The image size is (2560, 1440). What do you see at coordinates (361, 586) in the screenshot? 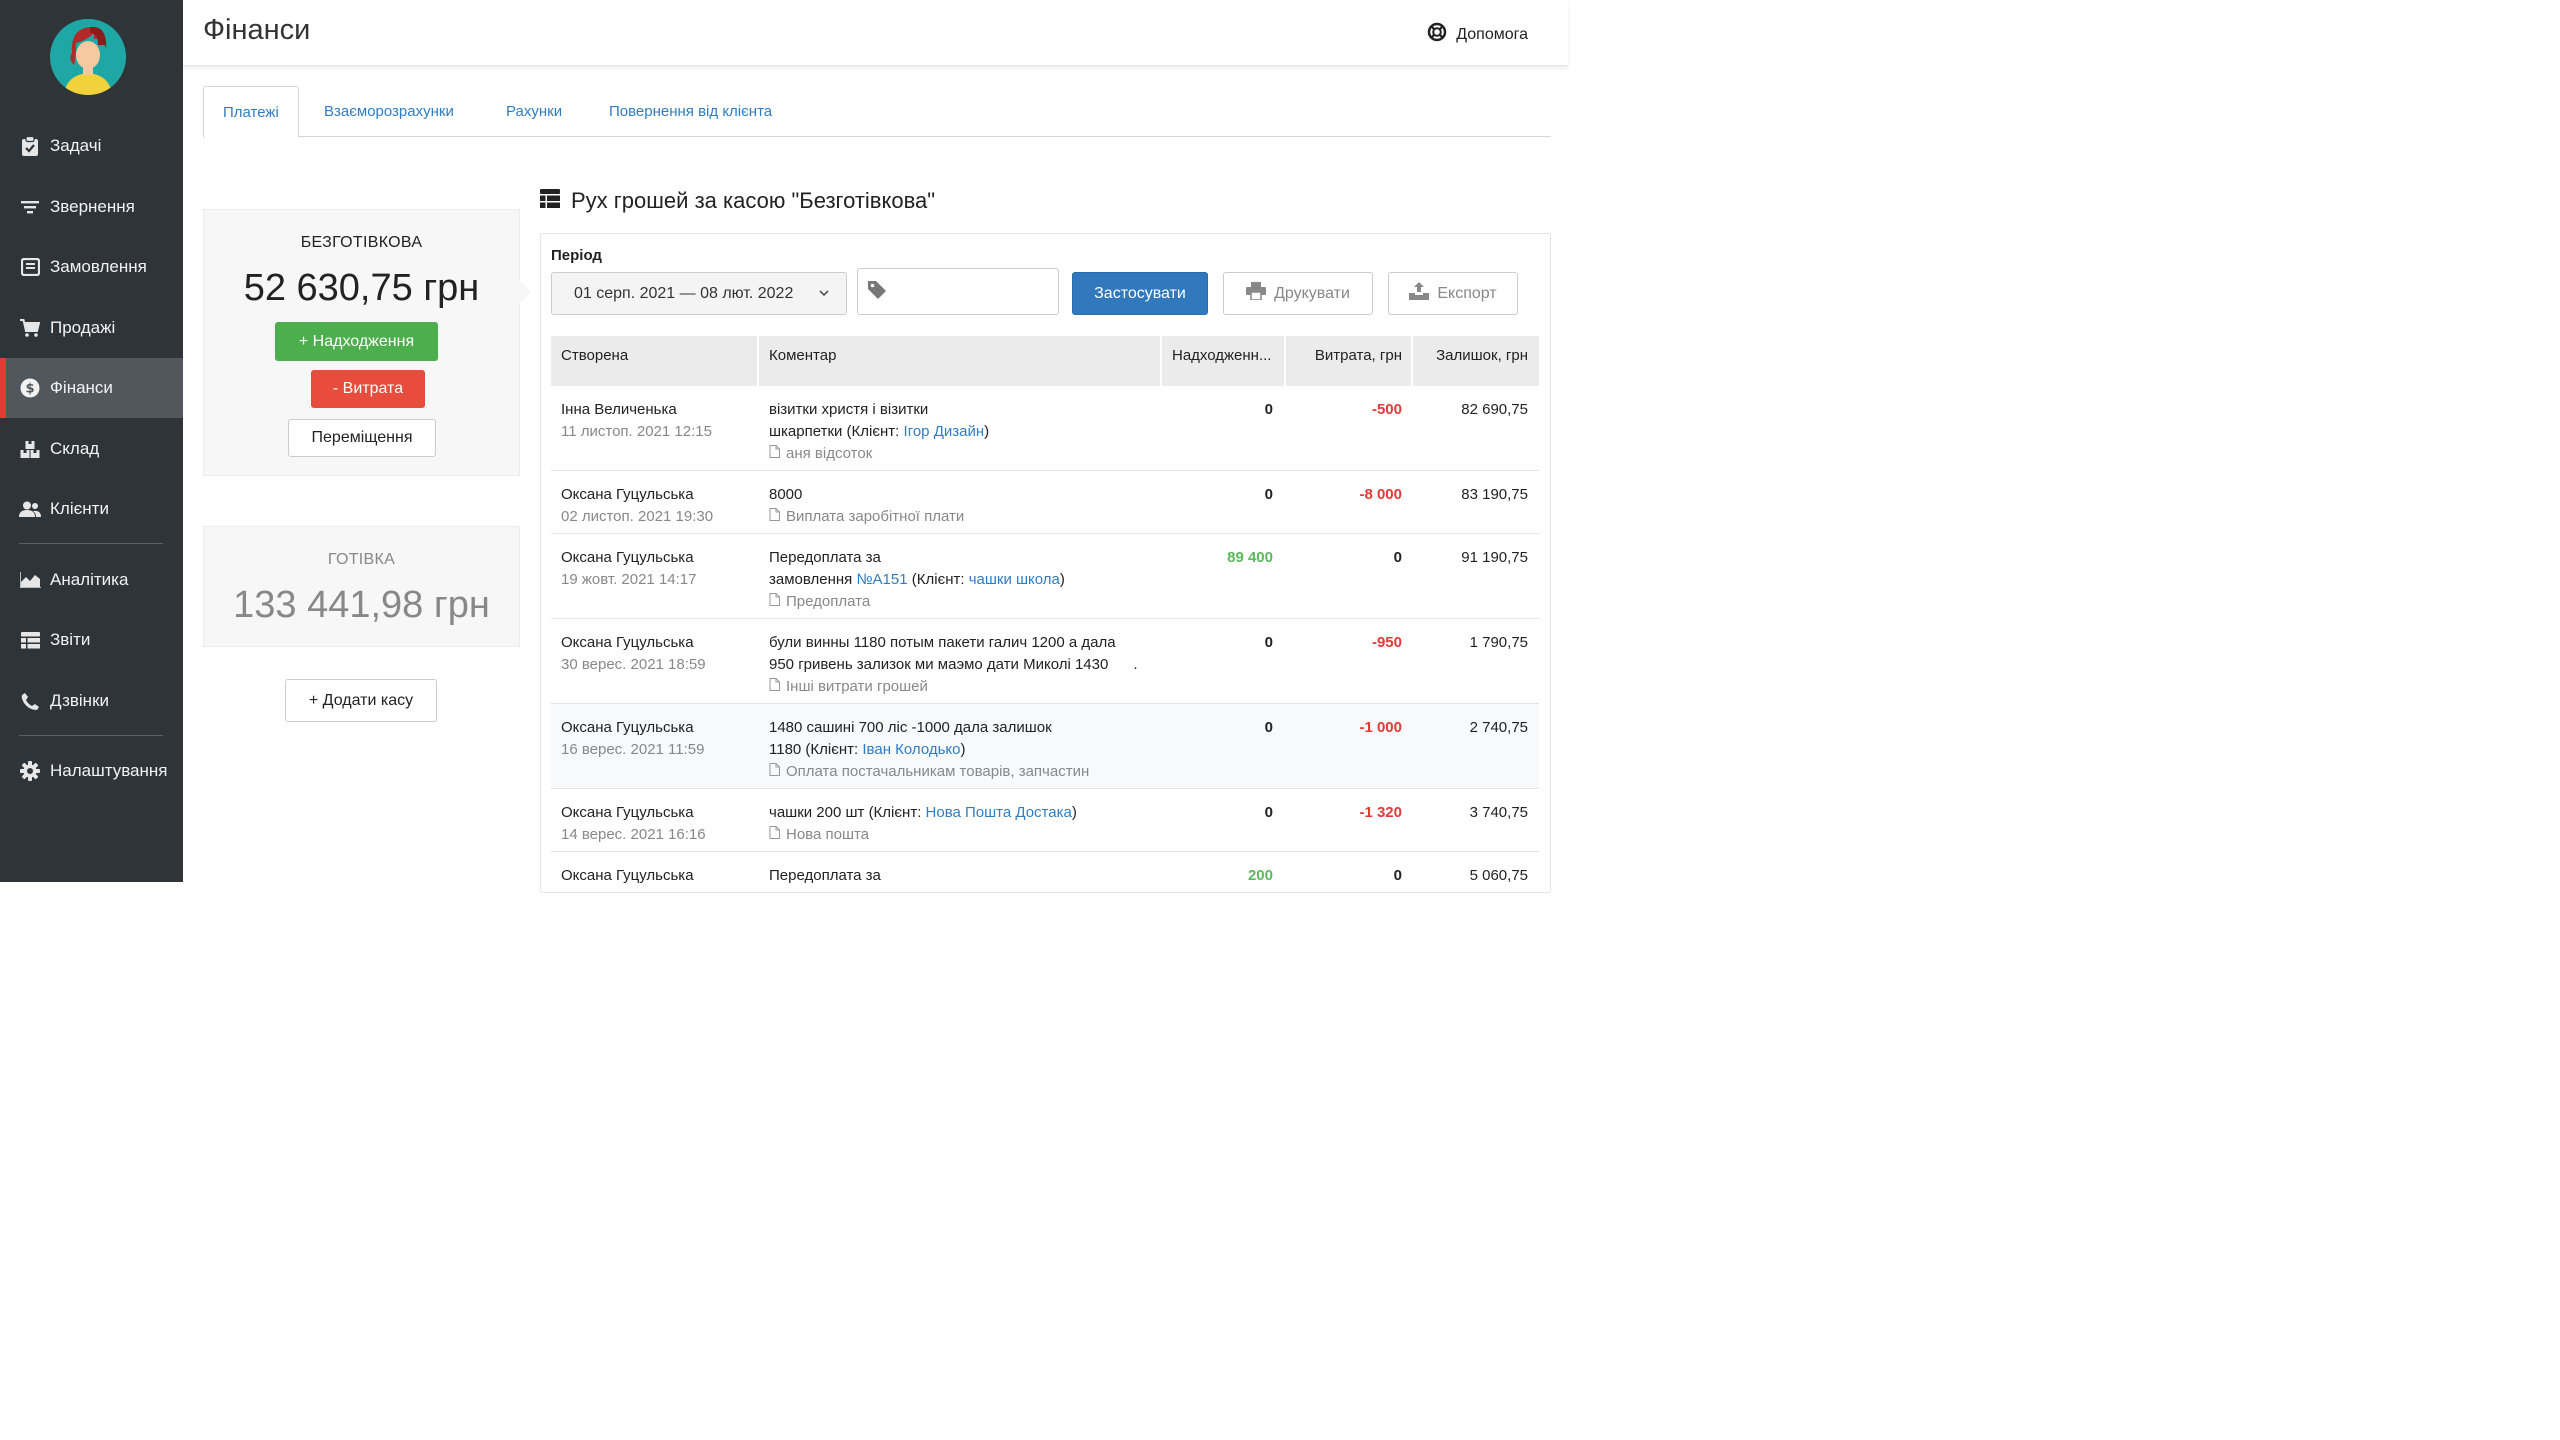
I see `cashbox-card-cash: ГОТІВКА 133 441,98 грн` at bounding box center [361, 586].